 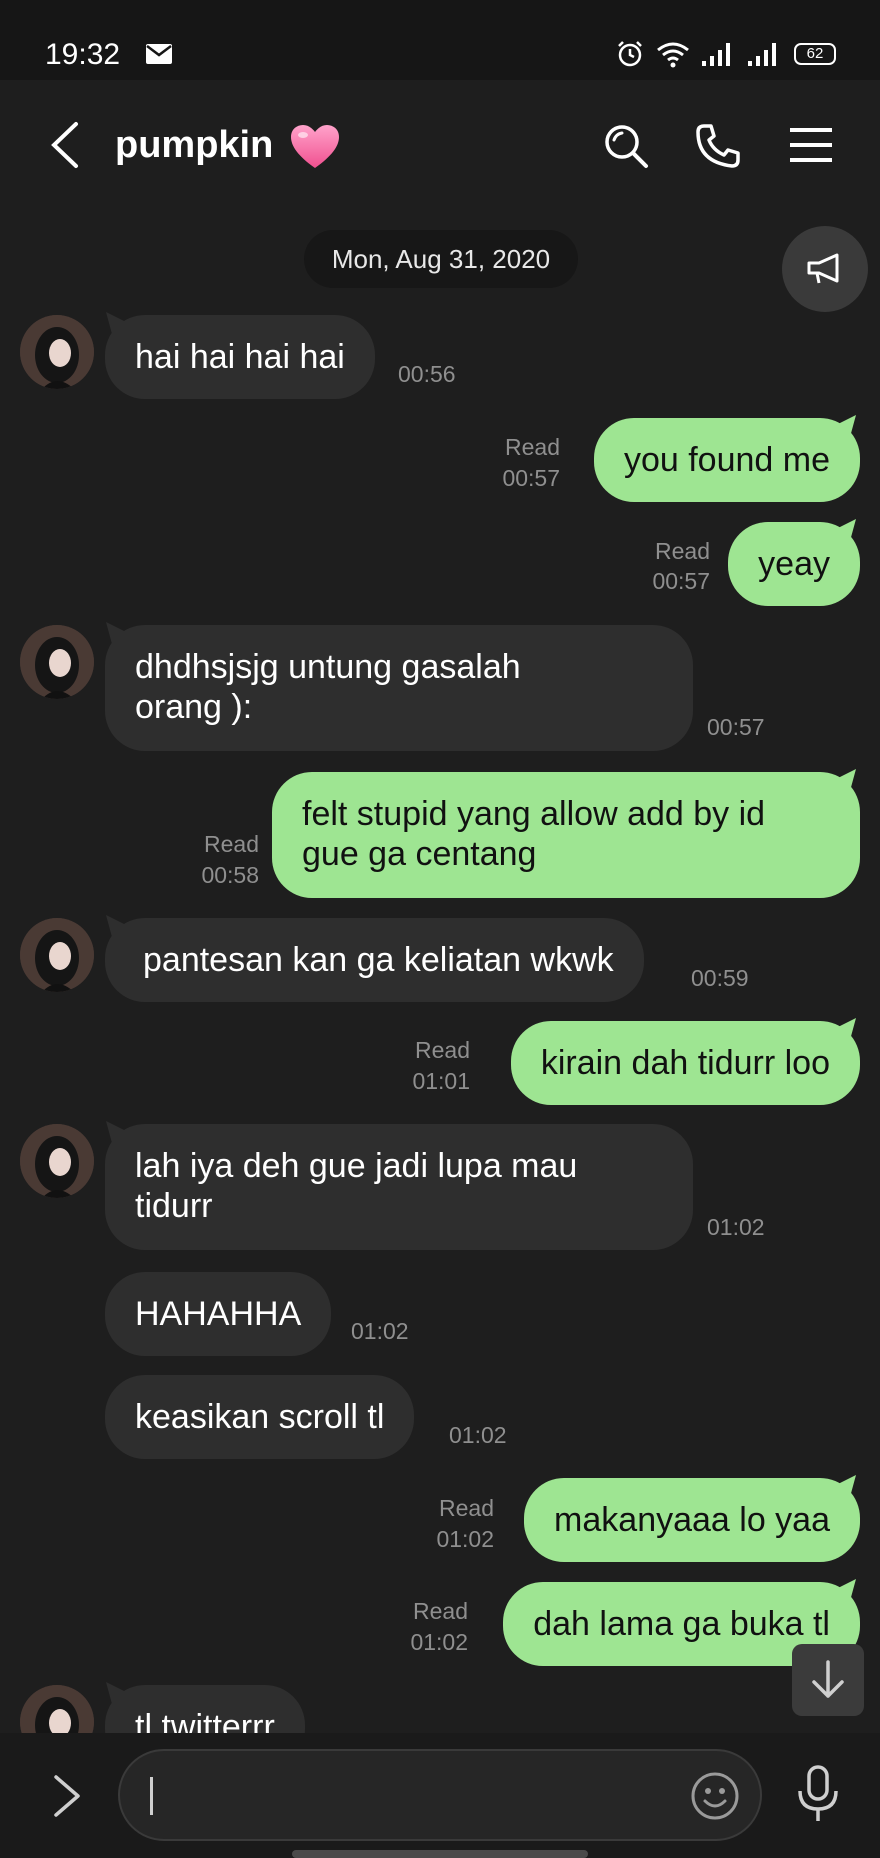 I want to click on message-text: you found me, so click(x=726, y=460).